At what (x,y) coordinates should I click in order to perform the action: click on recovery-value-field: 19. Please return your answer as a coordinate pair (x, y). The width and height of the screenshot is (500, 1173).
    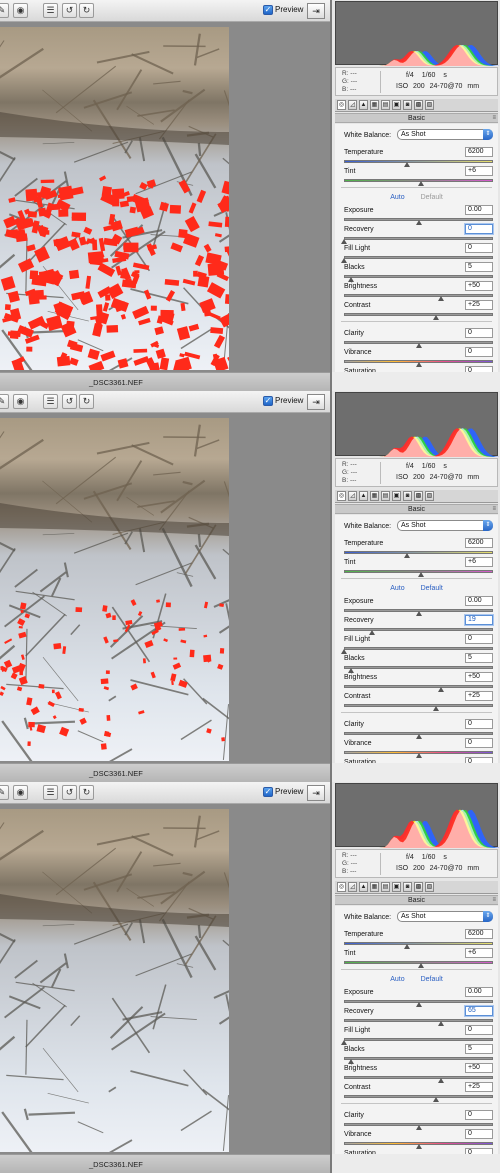
    Looking at the image, I should click on (479, 620).